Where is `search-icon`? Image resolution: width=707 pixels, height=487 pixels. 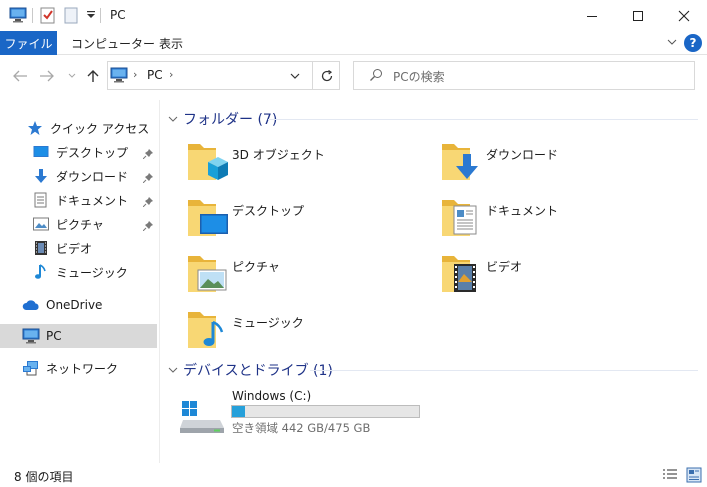 search-icon is located at coordinates (376, 76).